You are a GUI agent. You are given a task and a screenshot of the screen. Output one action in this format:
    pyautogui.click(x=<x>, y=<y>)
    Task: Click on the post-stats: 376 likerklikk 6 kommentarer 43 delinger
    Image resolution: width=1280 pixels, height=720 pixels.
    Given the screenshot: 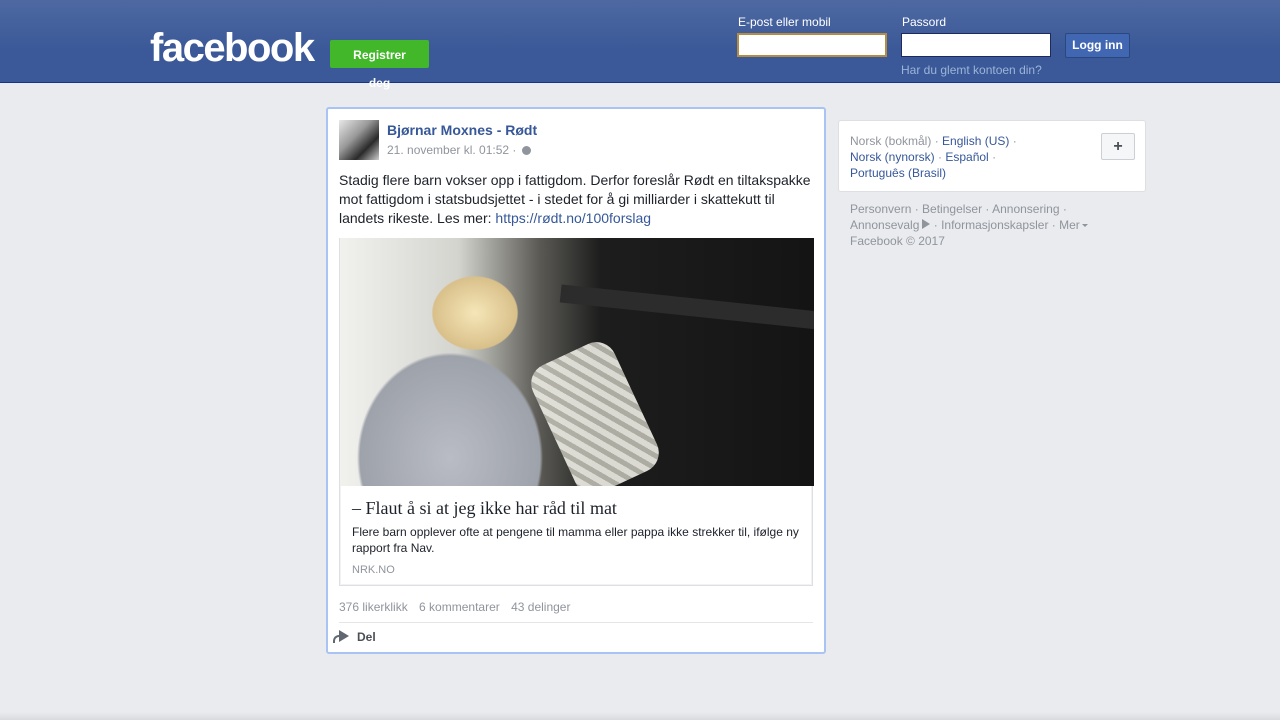 What is the action you would take?
    pyautogui.click(x=458, y=607)
    